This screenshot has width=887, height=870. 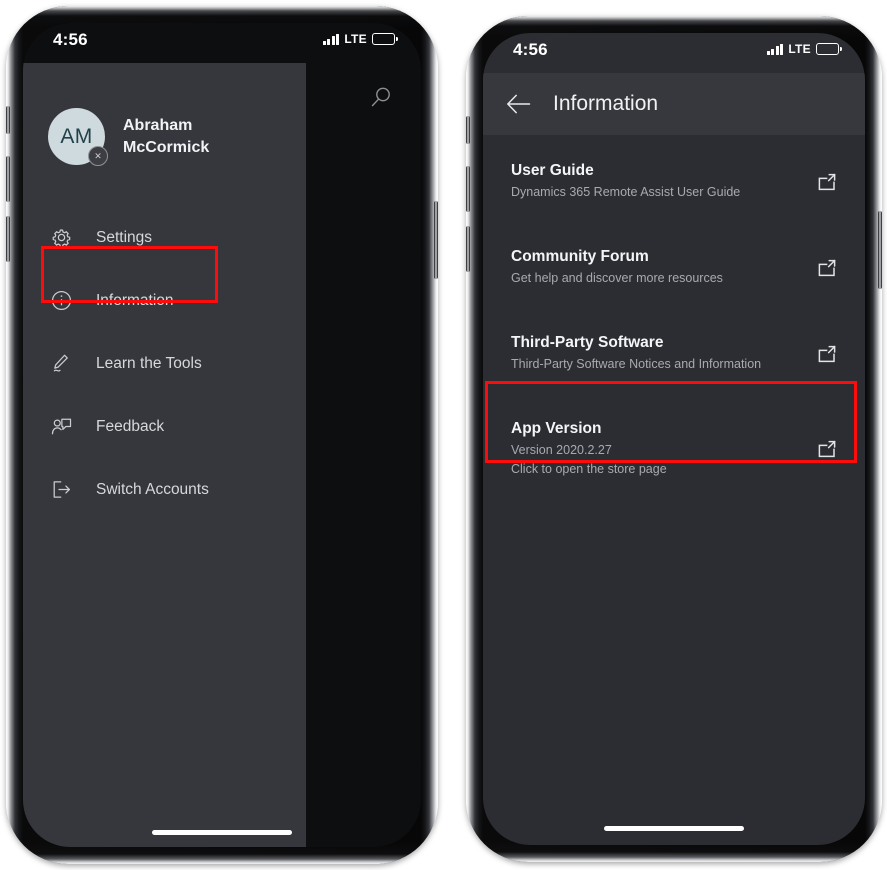 I want to click on info-circle-icon, so click(x=61, y=301).